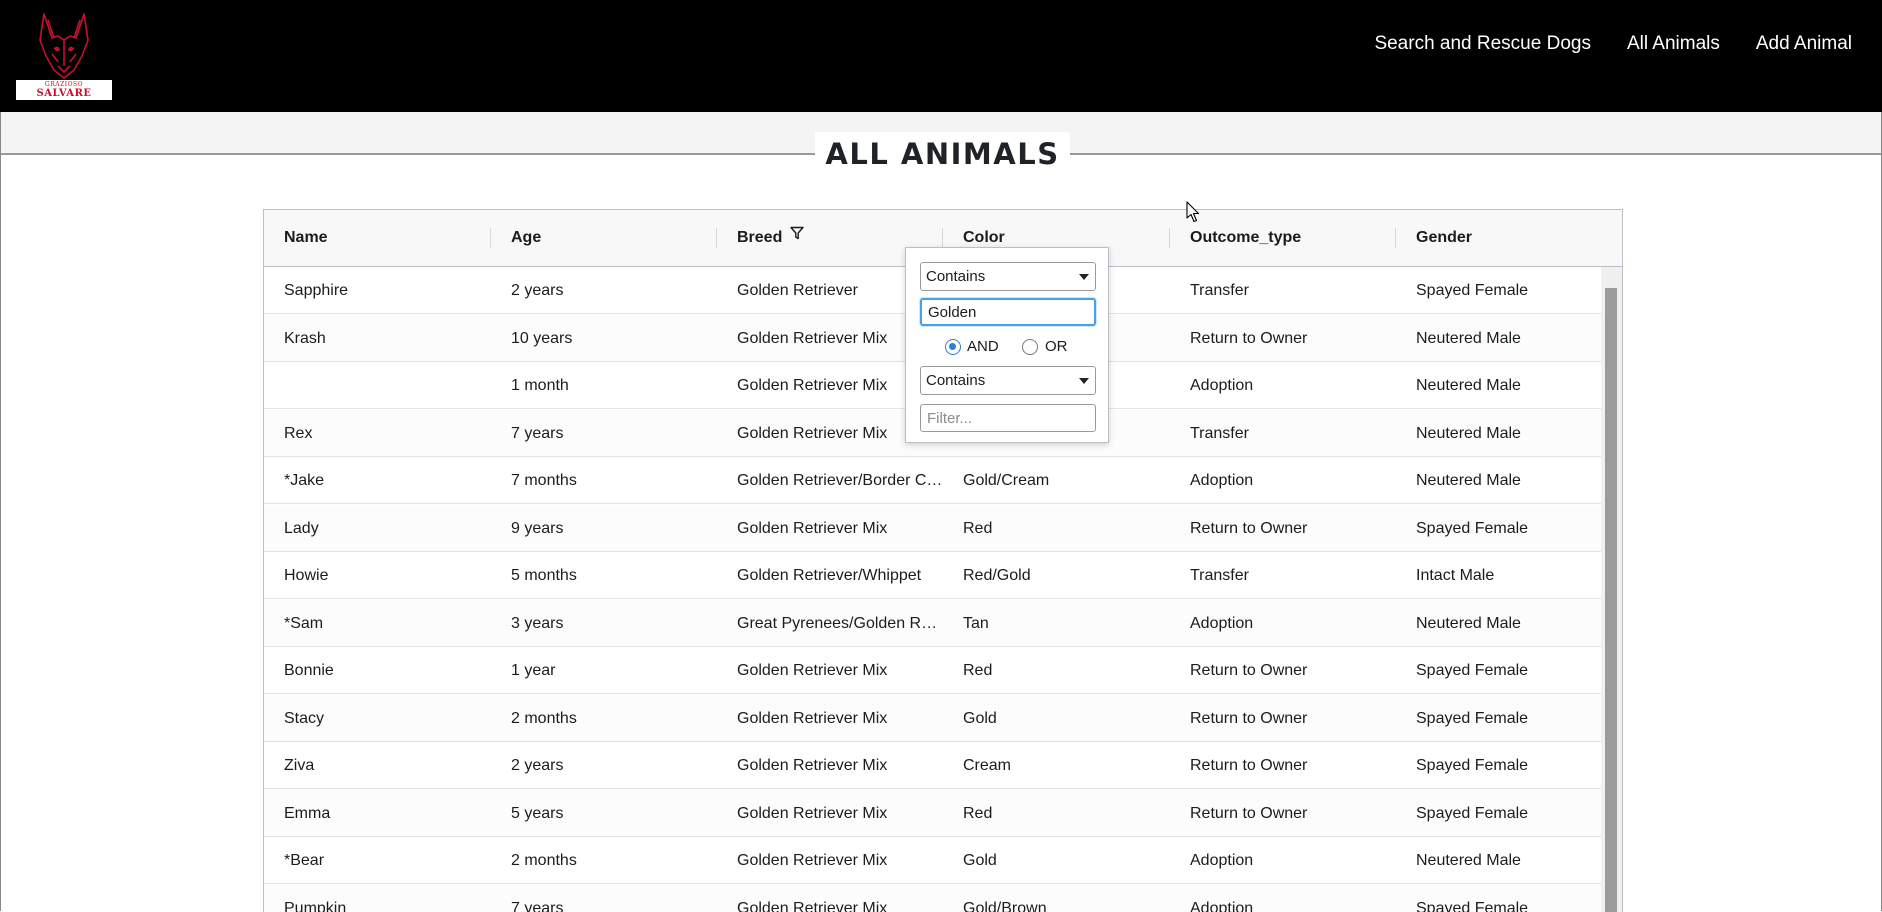 The height and width of the screenshot is (912, 1882). What do you see at coordinates (1056, 480) in the screenshot?
I see `cell-color: Gold/Cream` at bounding box center [1056, 480].